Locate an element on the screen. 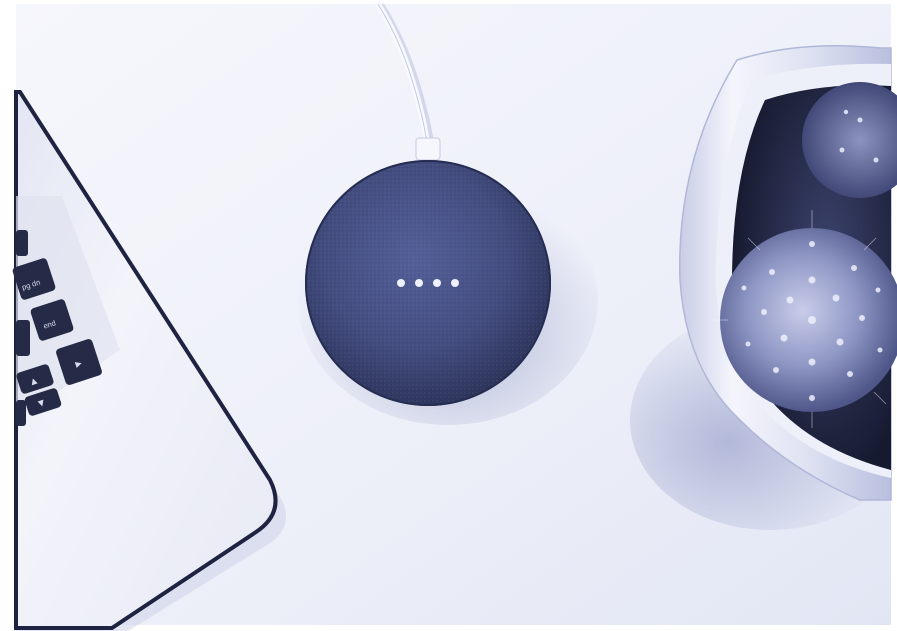 The height and width of the screenshot is (631, 897). cable-plug is located at coordinates (428, 149).